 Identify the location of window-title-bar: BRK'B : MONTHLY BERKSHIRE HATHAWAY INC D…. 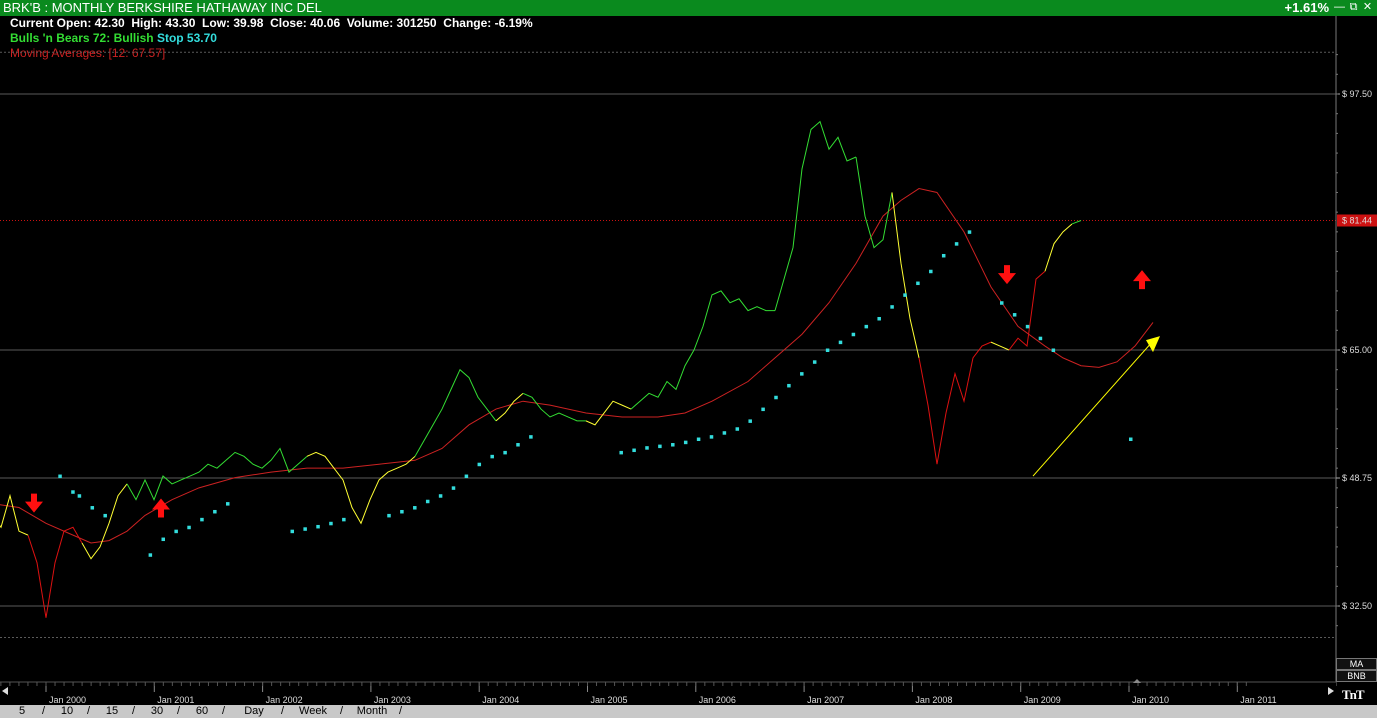
(688, 8).